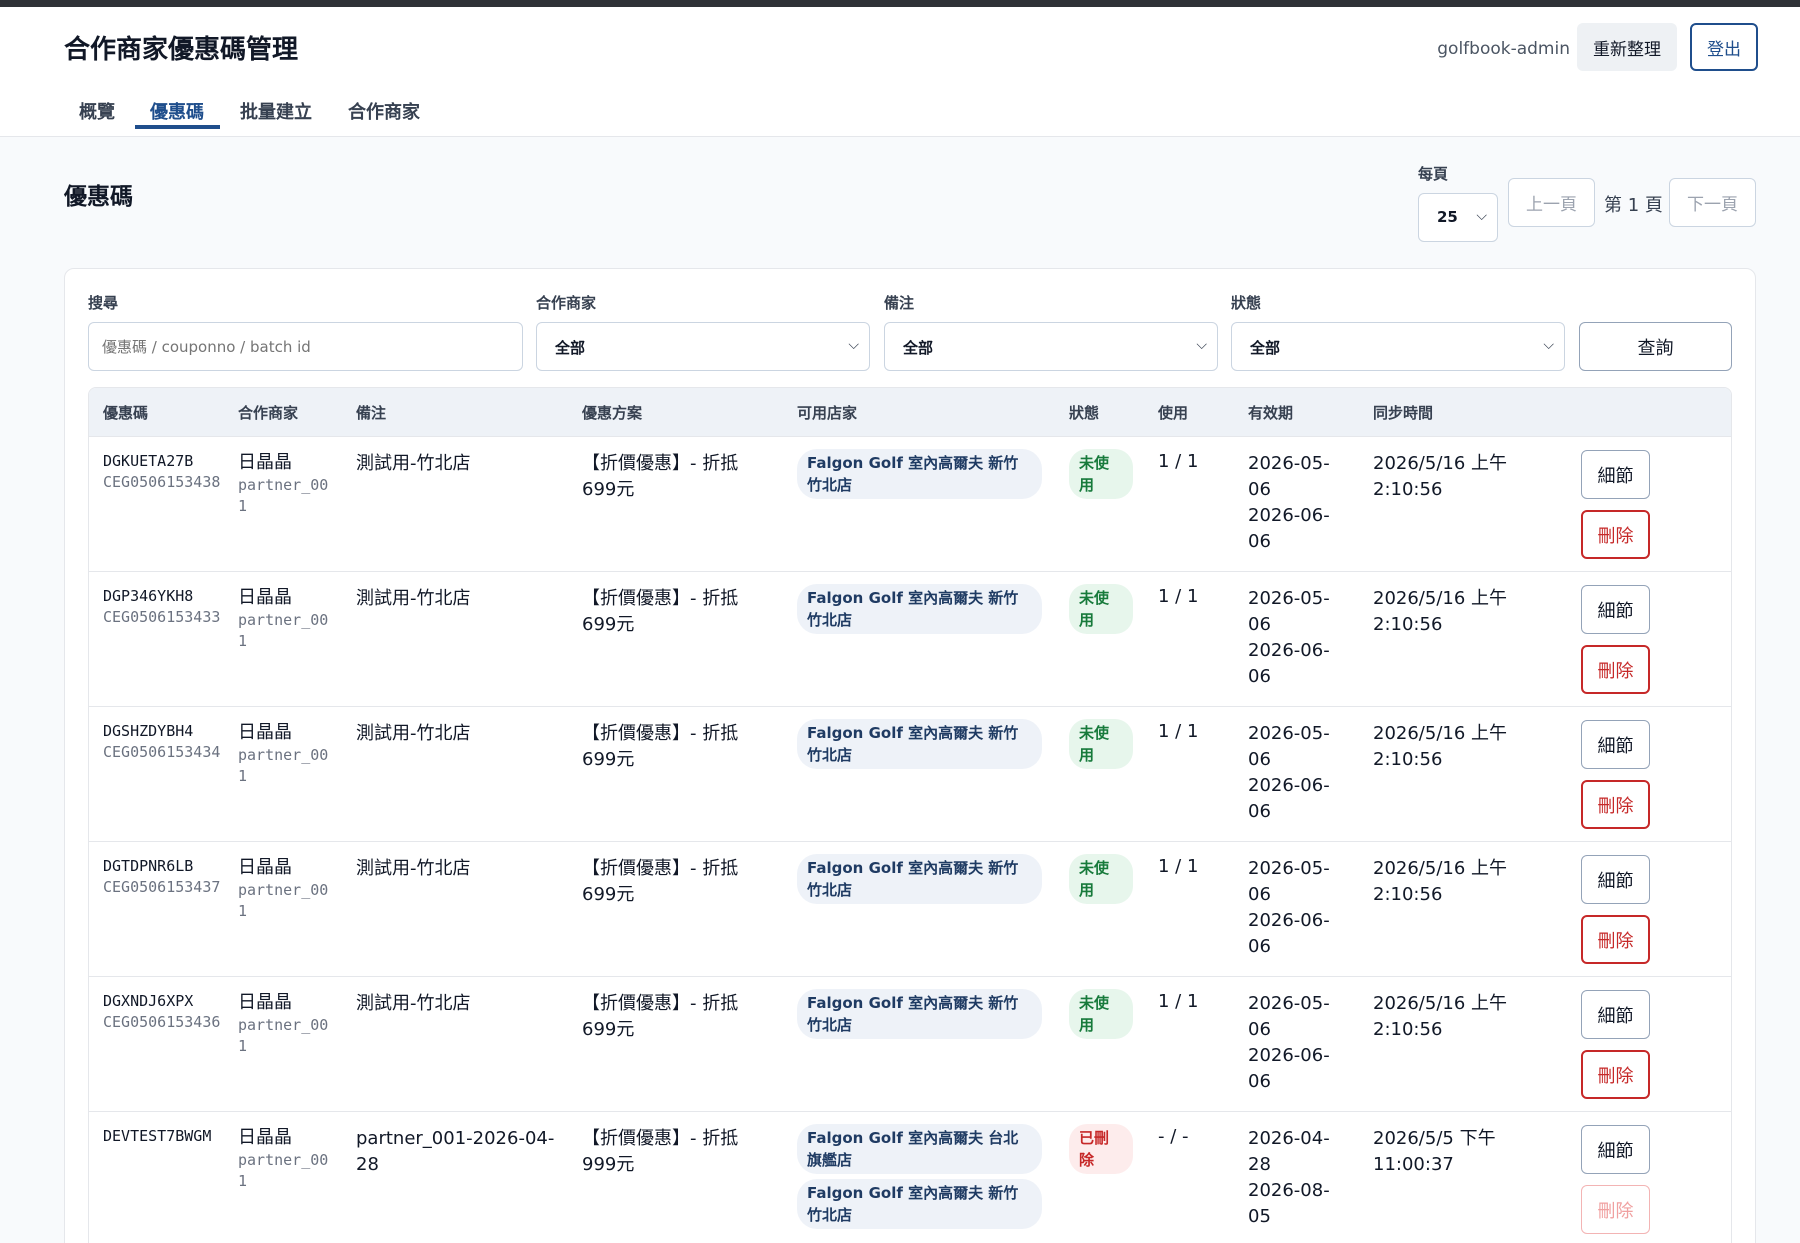 Image resolution: width=1800 pixels, height=1243 pixels. What do you see at coordinates (910, 412) in the screenshot?
I see `table-header: 優惠碼 合作商家 備注 優惠方案 可用店家 狀態 使用 有效期 同步時間` at bounding box center [910, 412].